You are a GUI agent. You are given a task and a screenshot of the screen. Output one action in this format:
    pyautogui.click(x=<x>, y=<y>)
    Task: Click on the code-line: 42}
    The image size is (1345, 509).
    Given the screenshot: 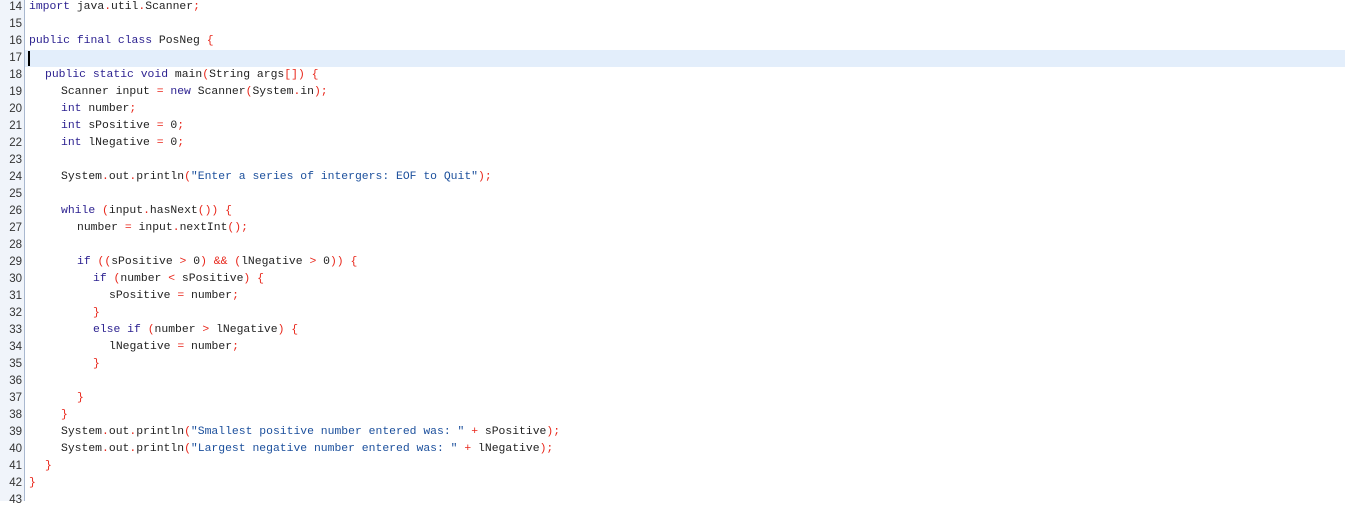 What is the action you would take?
    pyautogui.click(x=672, y=483)
    